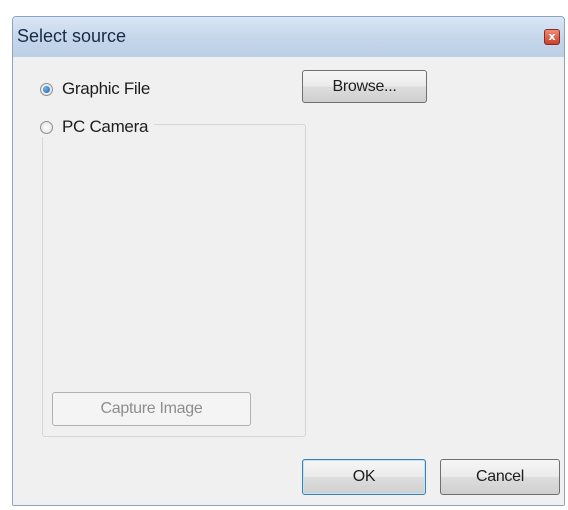 This screenshot has width=568, height=510. What do you see at coordinates (364, 477) in the screenshot?
I see `ok-button: OK` at bounding box center [364, 477].